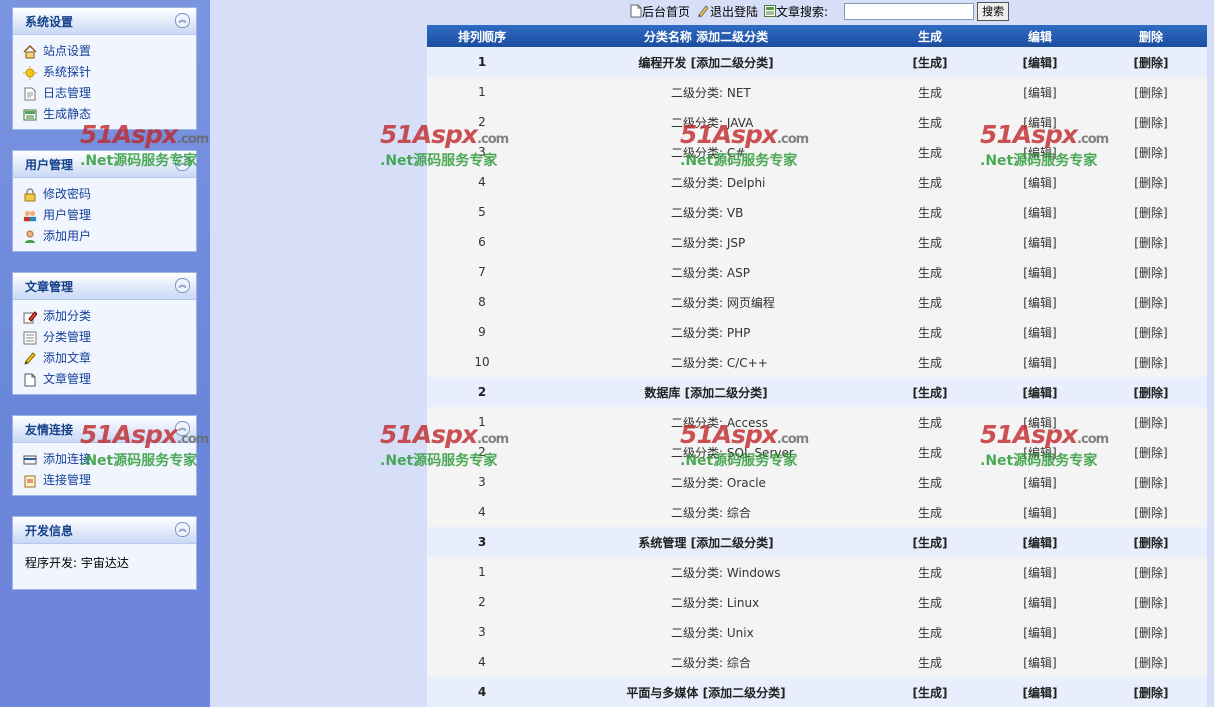 The height and width of the screenshot is (707, 1214). I want to click on sidebar-item: 添加分类, so click(109, 316).